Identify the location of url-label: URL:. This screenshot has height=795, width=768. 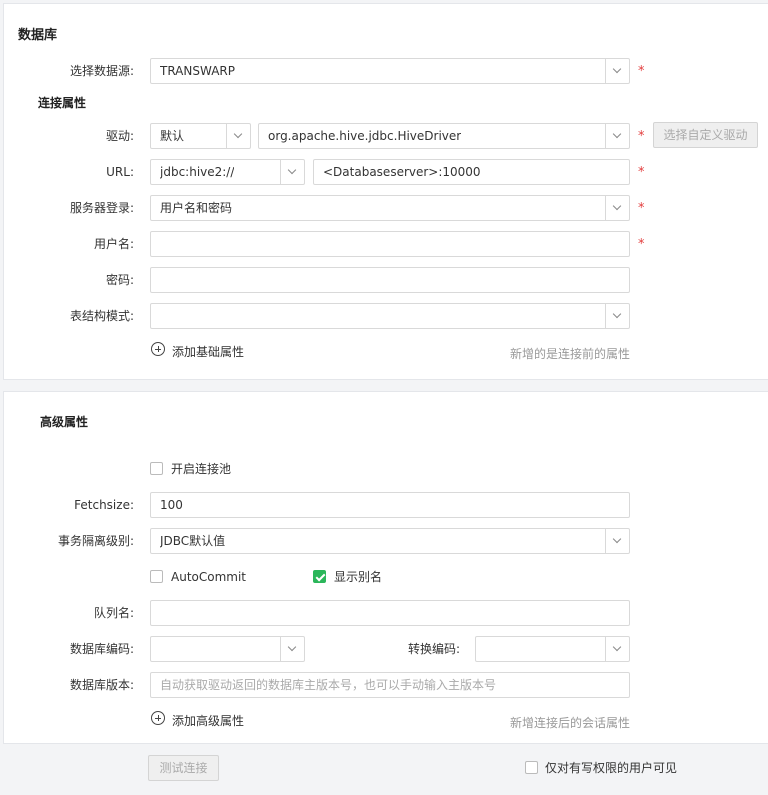
(120, 172).